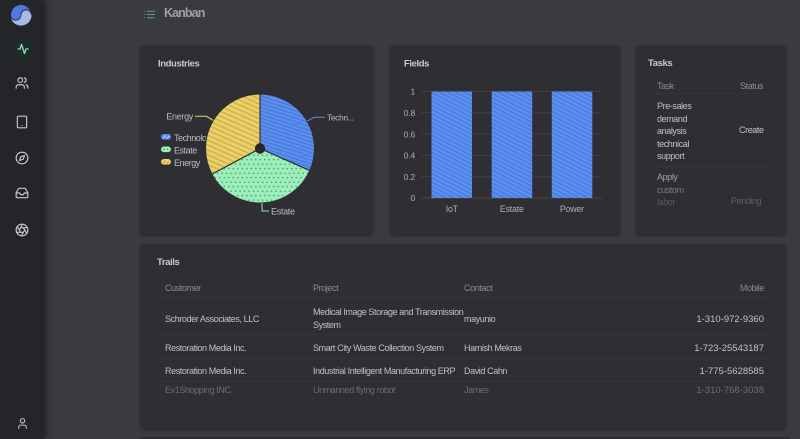 This screenshot has height=439, width=800. What do you see at coordinates (416, 64) in the screenshot?
I see `svg-text: Fields` at bounding box center [416, 64].